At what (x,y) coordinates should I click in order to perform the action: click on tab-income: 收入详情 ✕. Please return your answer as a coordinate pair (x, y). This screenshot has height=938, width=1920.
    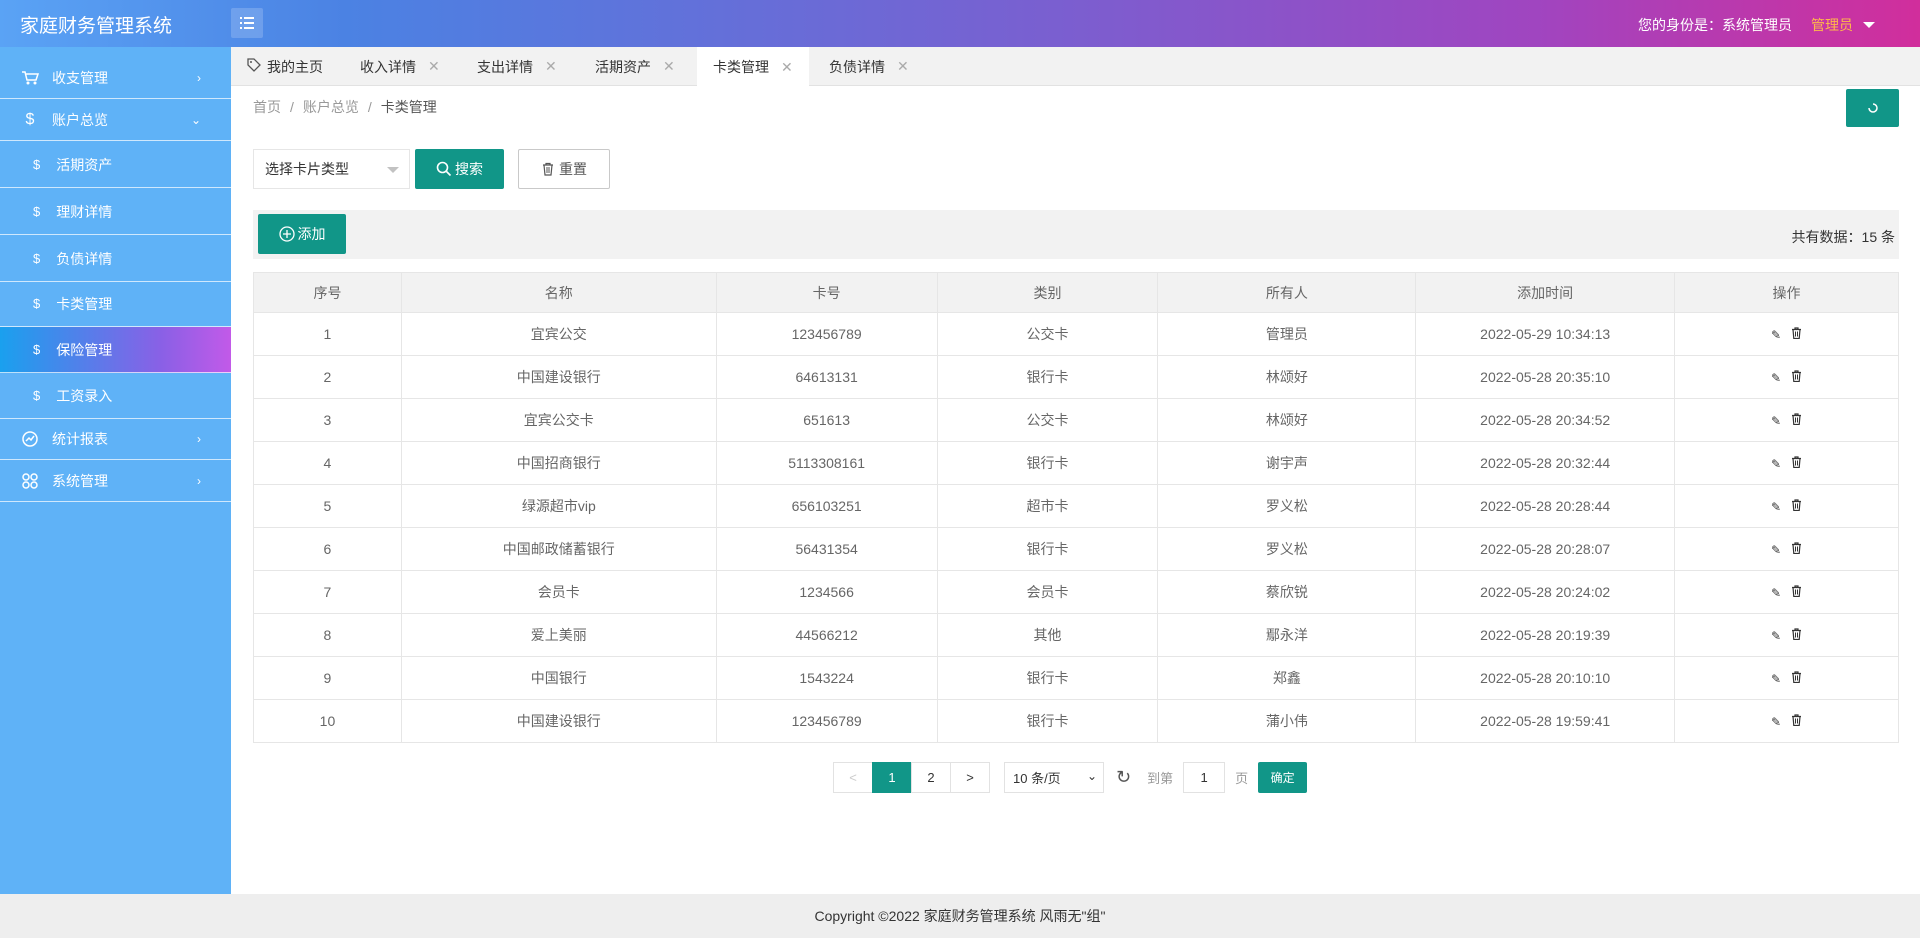
    Looking at the image, I should click on (400, 66).